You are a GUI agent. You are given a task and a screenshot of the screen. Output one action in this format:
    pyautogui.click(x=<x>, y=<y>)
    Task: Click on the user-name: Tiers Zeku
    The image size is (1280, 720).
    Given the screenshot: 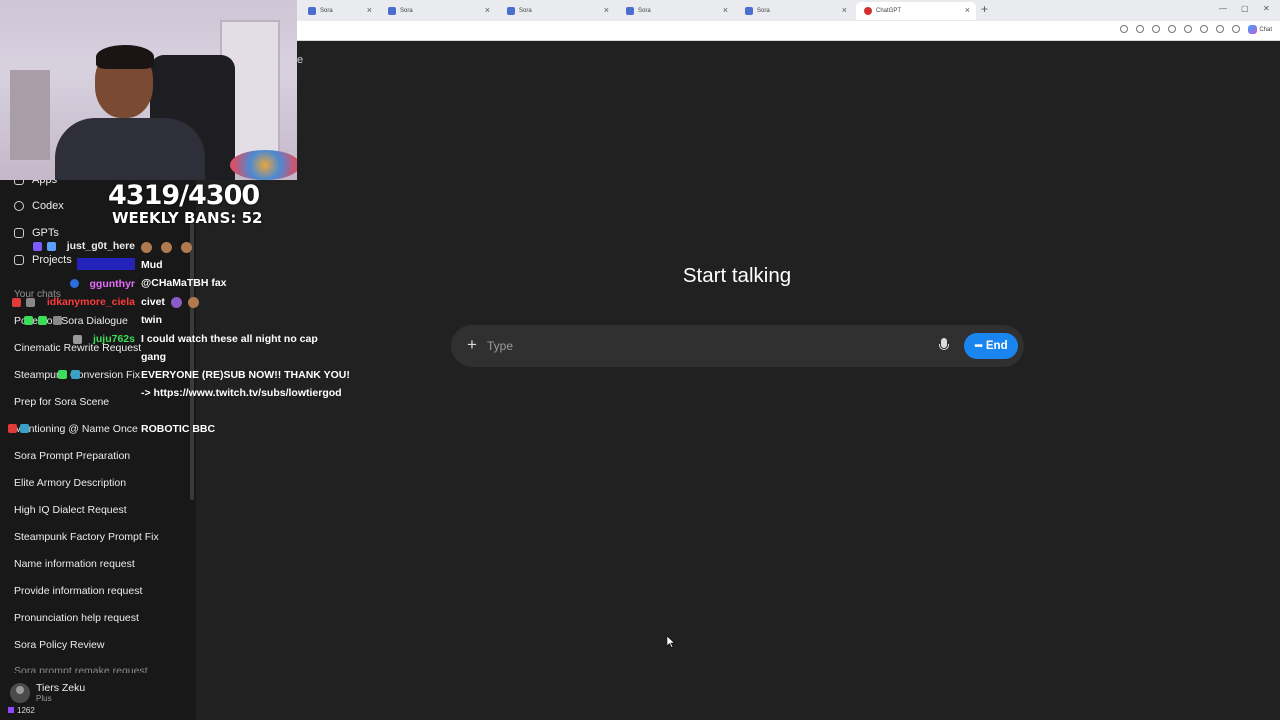 What is the action you would take?
    pyautogui.click(x=61, y=688)
    